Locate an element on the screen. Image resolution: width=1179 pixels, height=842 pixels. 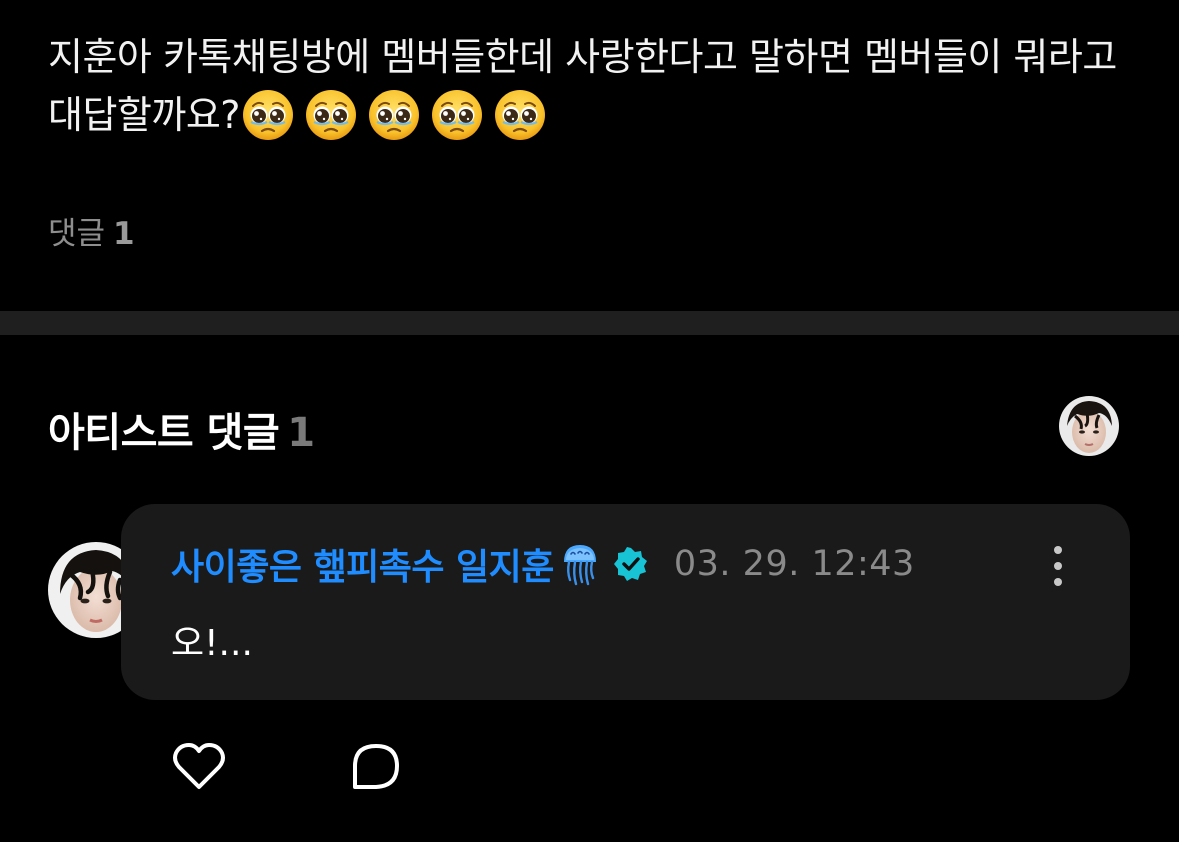
emoji-row is located at coordinates (399, 118).